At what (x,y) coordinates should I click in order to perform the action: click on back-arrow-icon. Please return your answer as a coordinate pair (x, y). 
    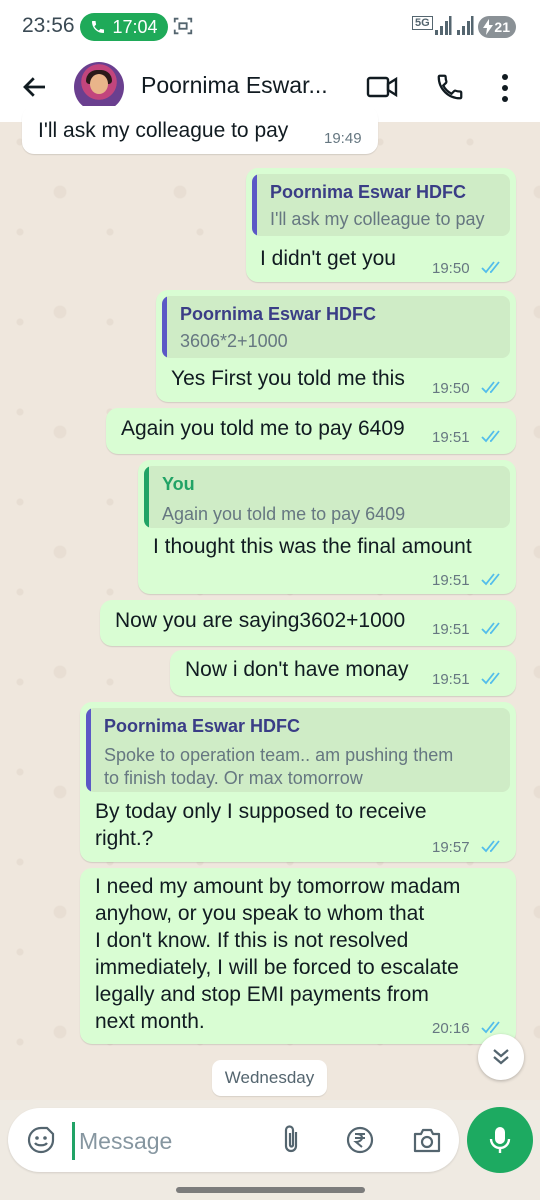
    Looking at the image, I should click on (35, 87).